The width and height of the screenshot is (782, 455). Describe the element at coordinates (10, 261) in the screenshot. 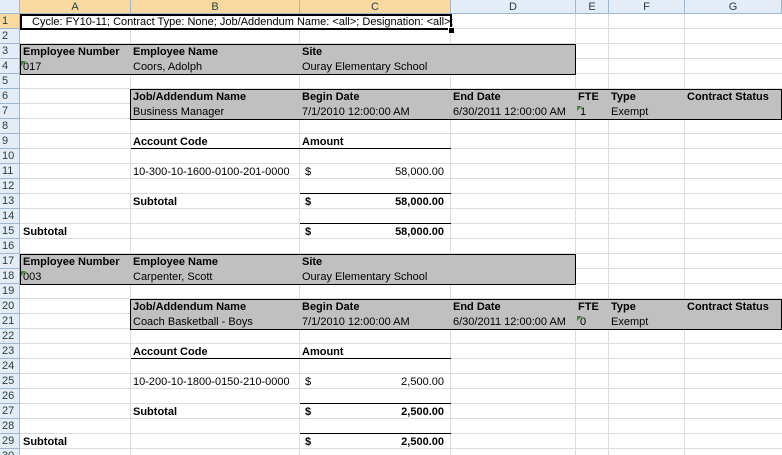

I see `row-header: 17` at that location.